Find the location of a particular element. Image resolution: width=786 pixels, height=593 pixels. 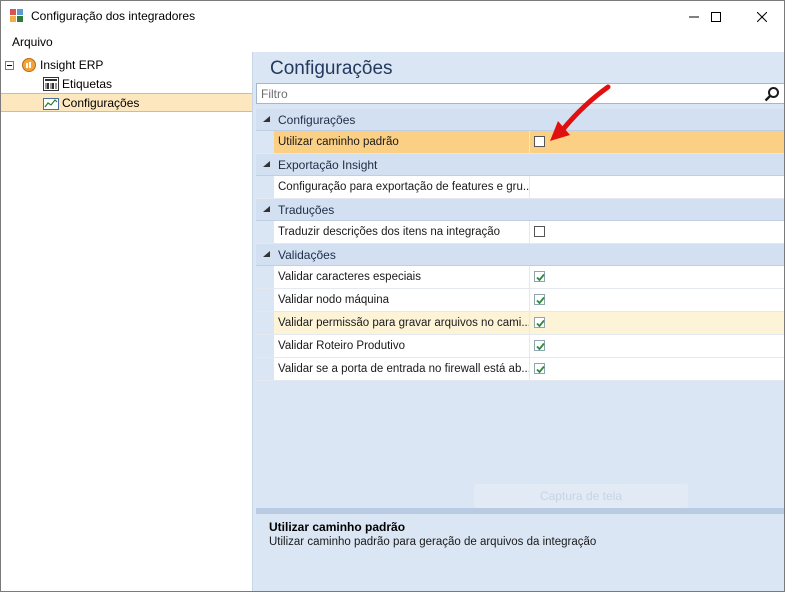

category-label: Exportação Insight is located at coordinates (328, 165).